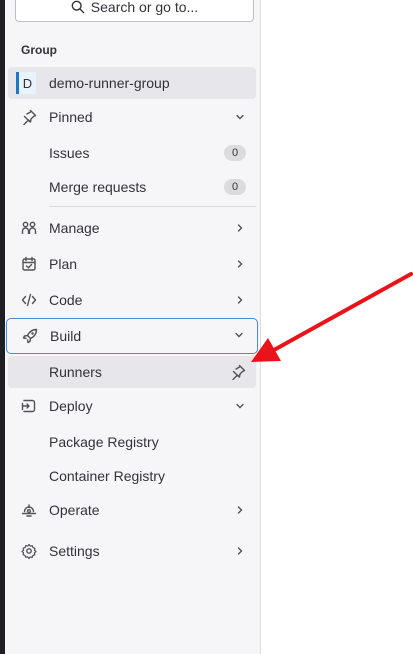 The height and width of the screenshot is (654, 413). What do you see at coordinates (132, 264) in the screenshot?
I see `nav-item-plan: Plan` at bounding box center [132, 264].